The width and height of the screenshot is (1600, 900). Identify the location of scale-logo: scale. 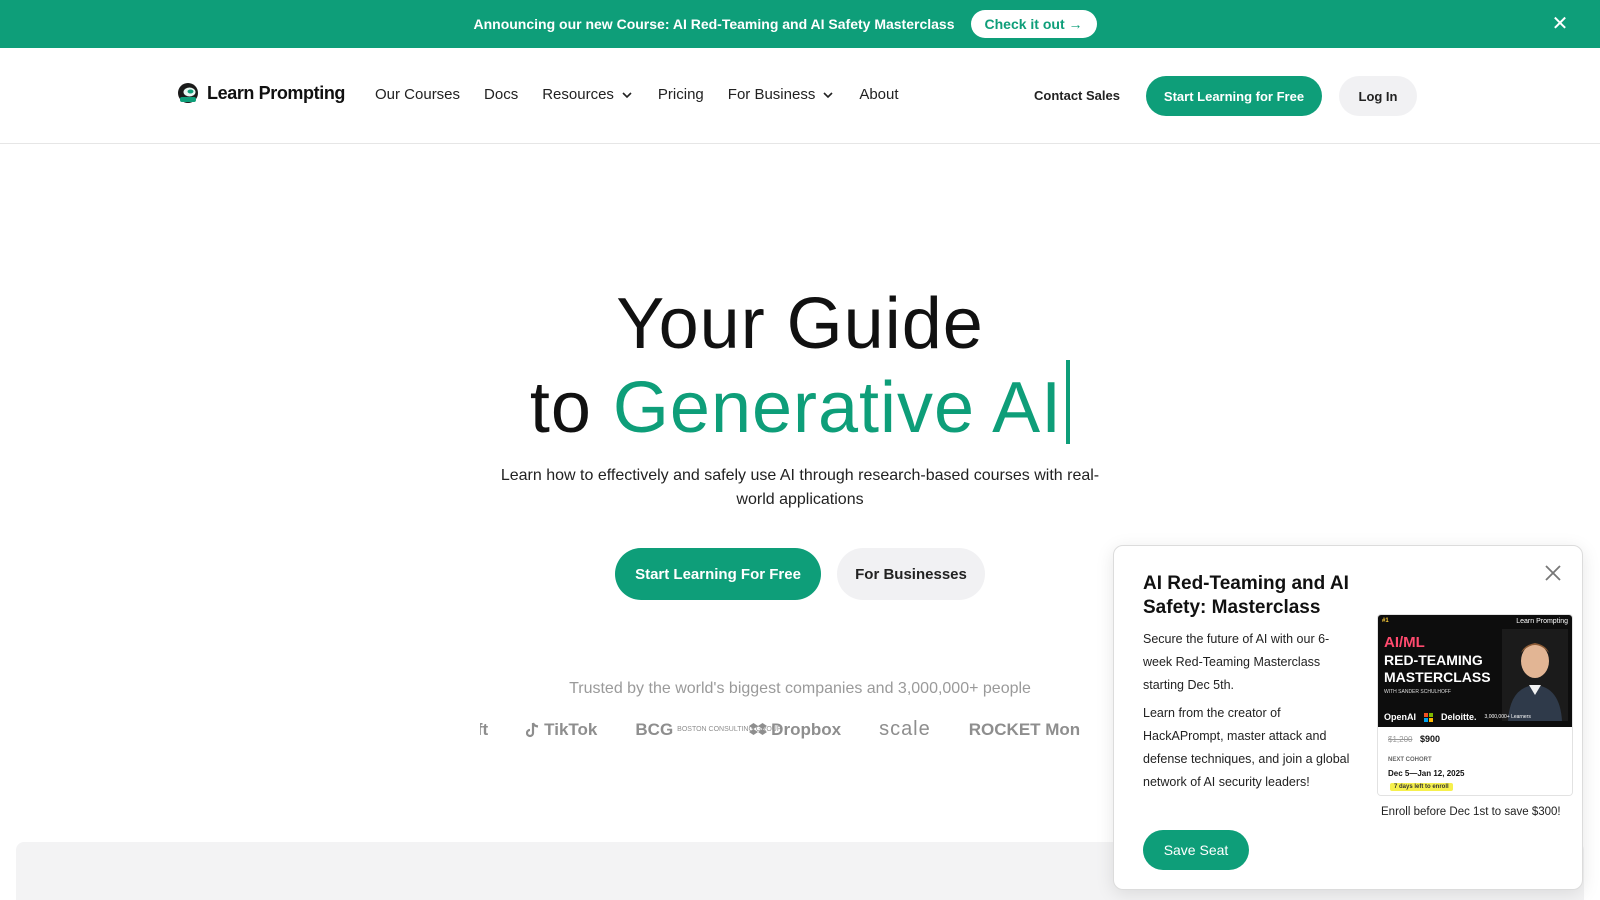
(905, 729).